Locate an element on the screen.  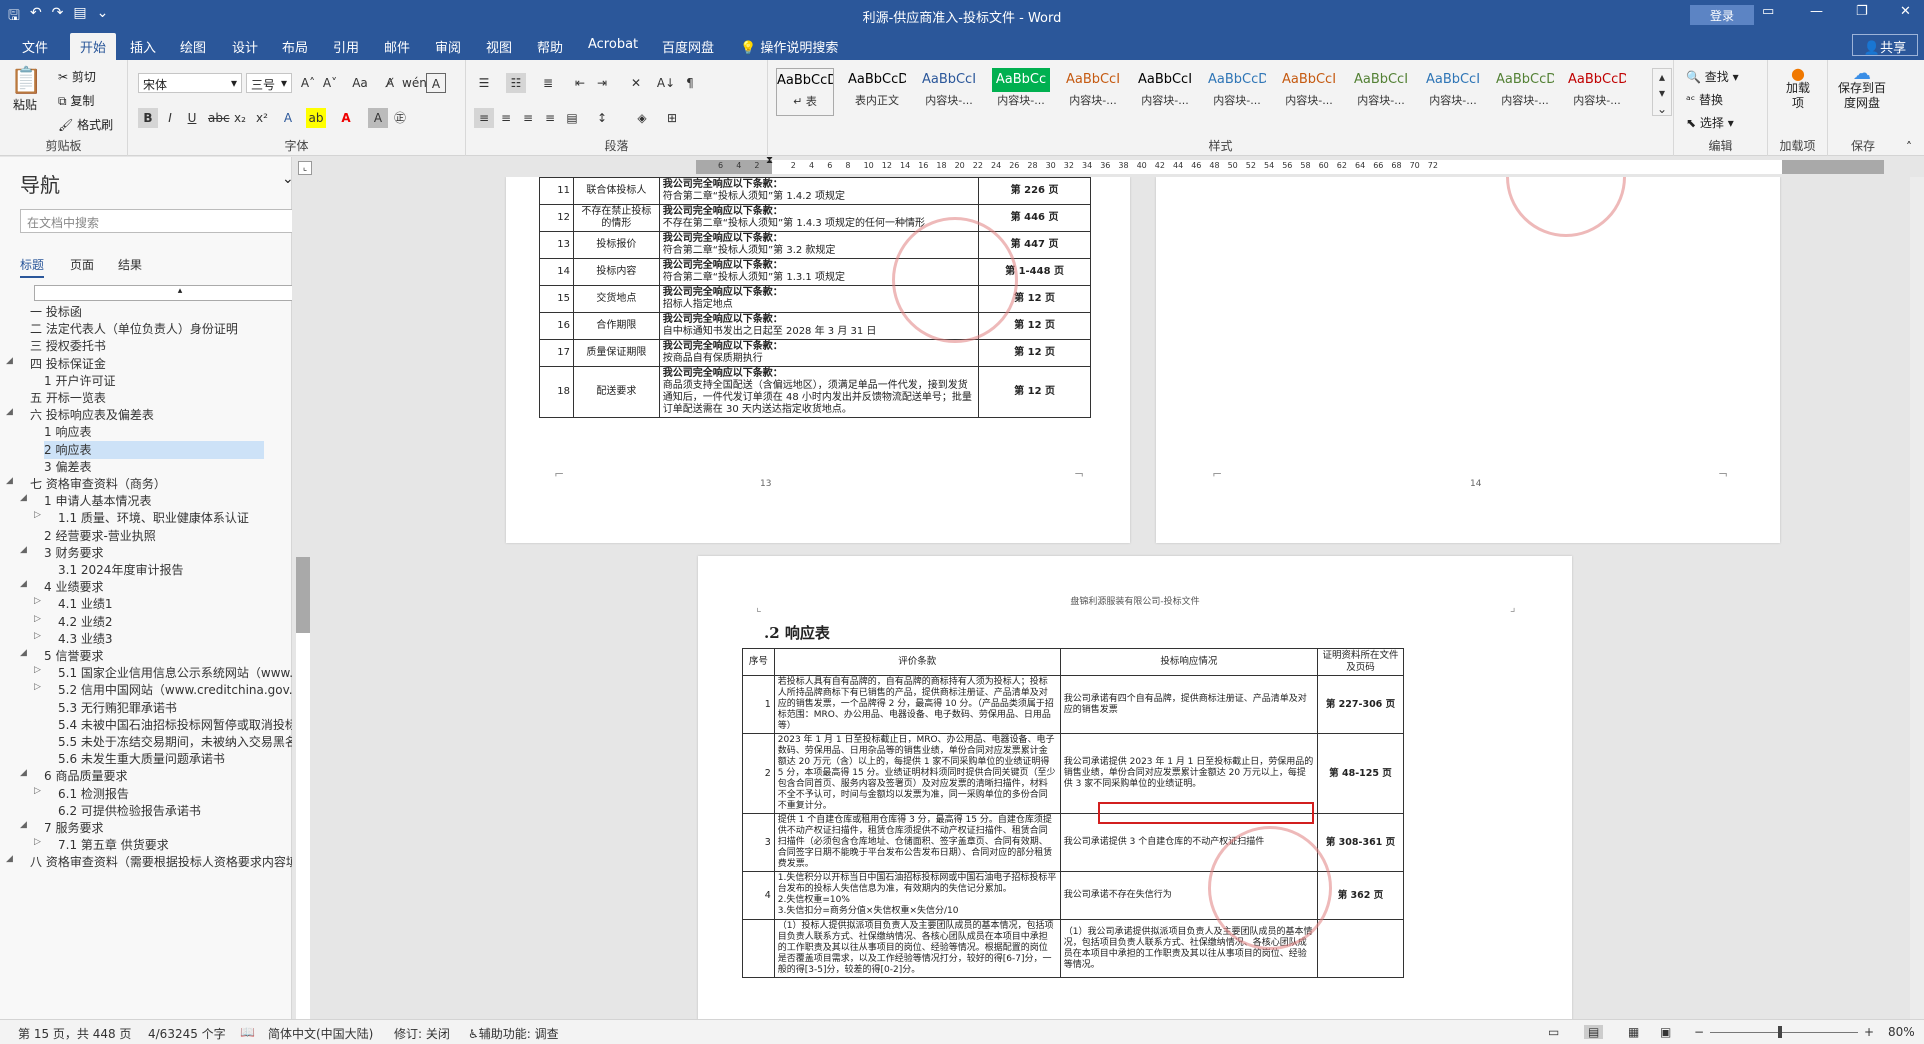
zoom-out-icon: − is located at coordinates (1699, 1032).